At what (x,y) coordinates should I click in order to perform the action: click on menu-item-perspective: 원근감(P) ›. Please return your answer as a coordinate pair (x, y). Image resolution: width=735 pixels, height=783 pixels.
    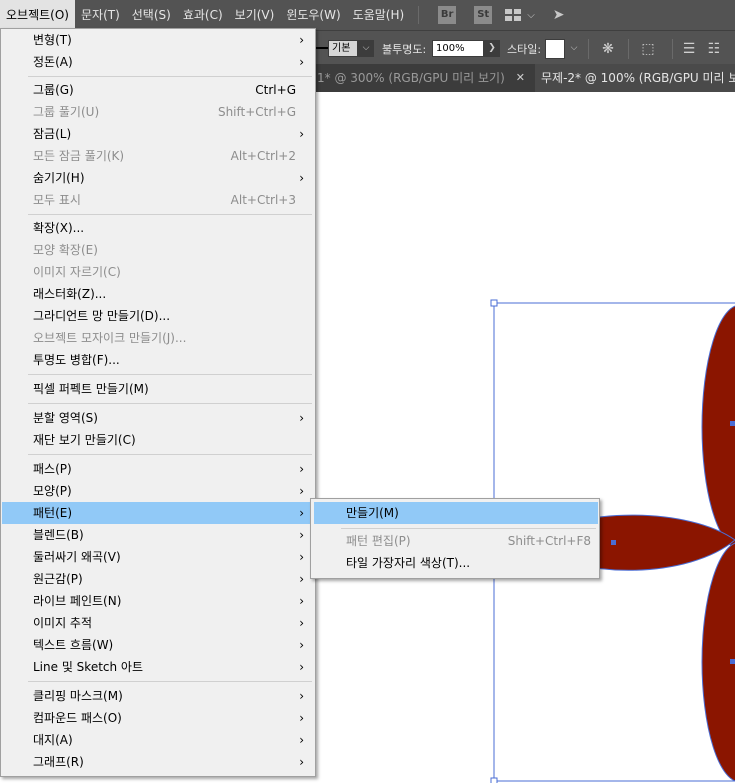
    Looking at the image, I should click on (158, 579).